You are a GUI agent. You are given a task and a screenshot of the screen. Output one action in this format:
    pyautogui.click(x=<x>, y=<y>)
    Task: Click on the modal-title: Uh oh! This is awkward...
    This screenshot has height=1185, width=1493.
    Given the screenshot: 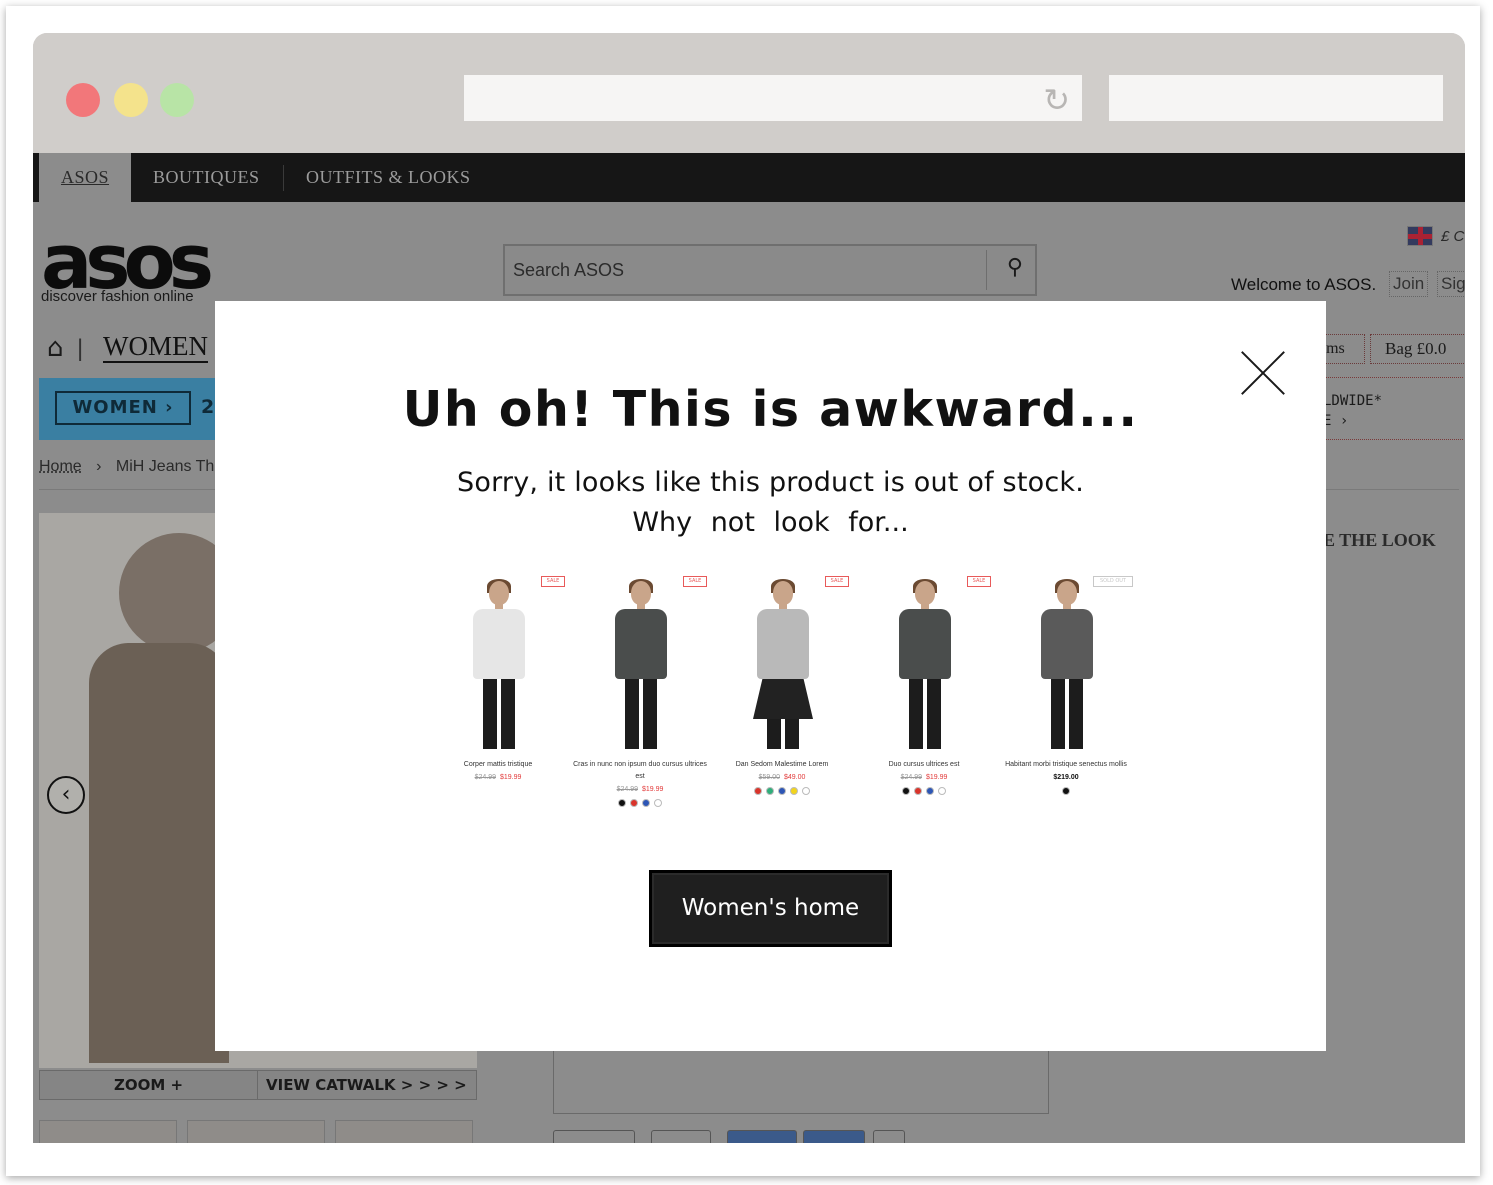 What is the action you would take?
    pyautogui.click(x=770, y=409)
    